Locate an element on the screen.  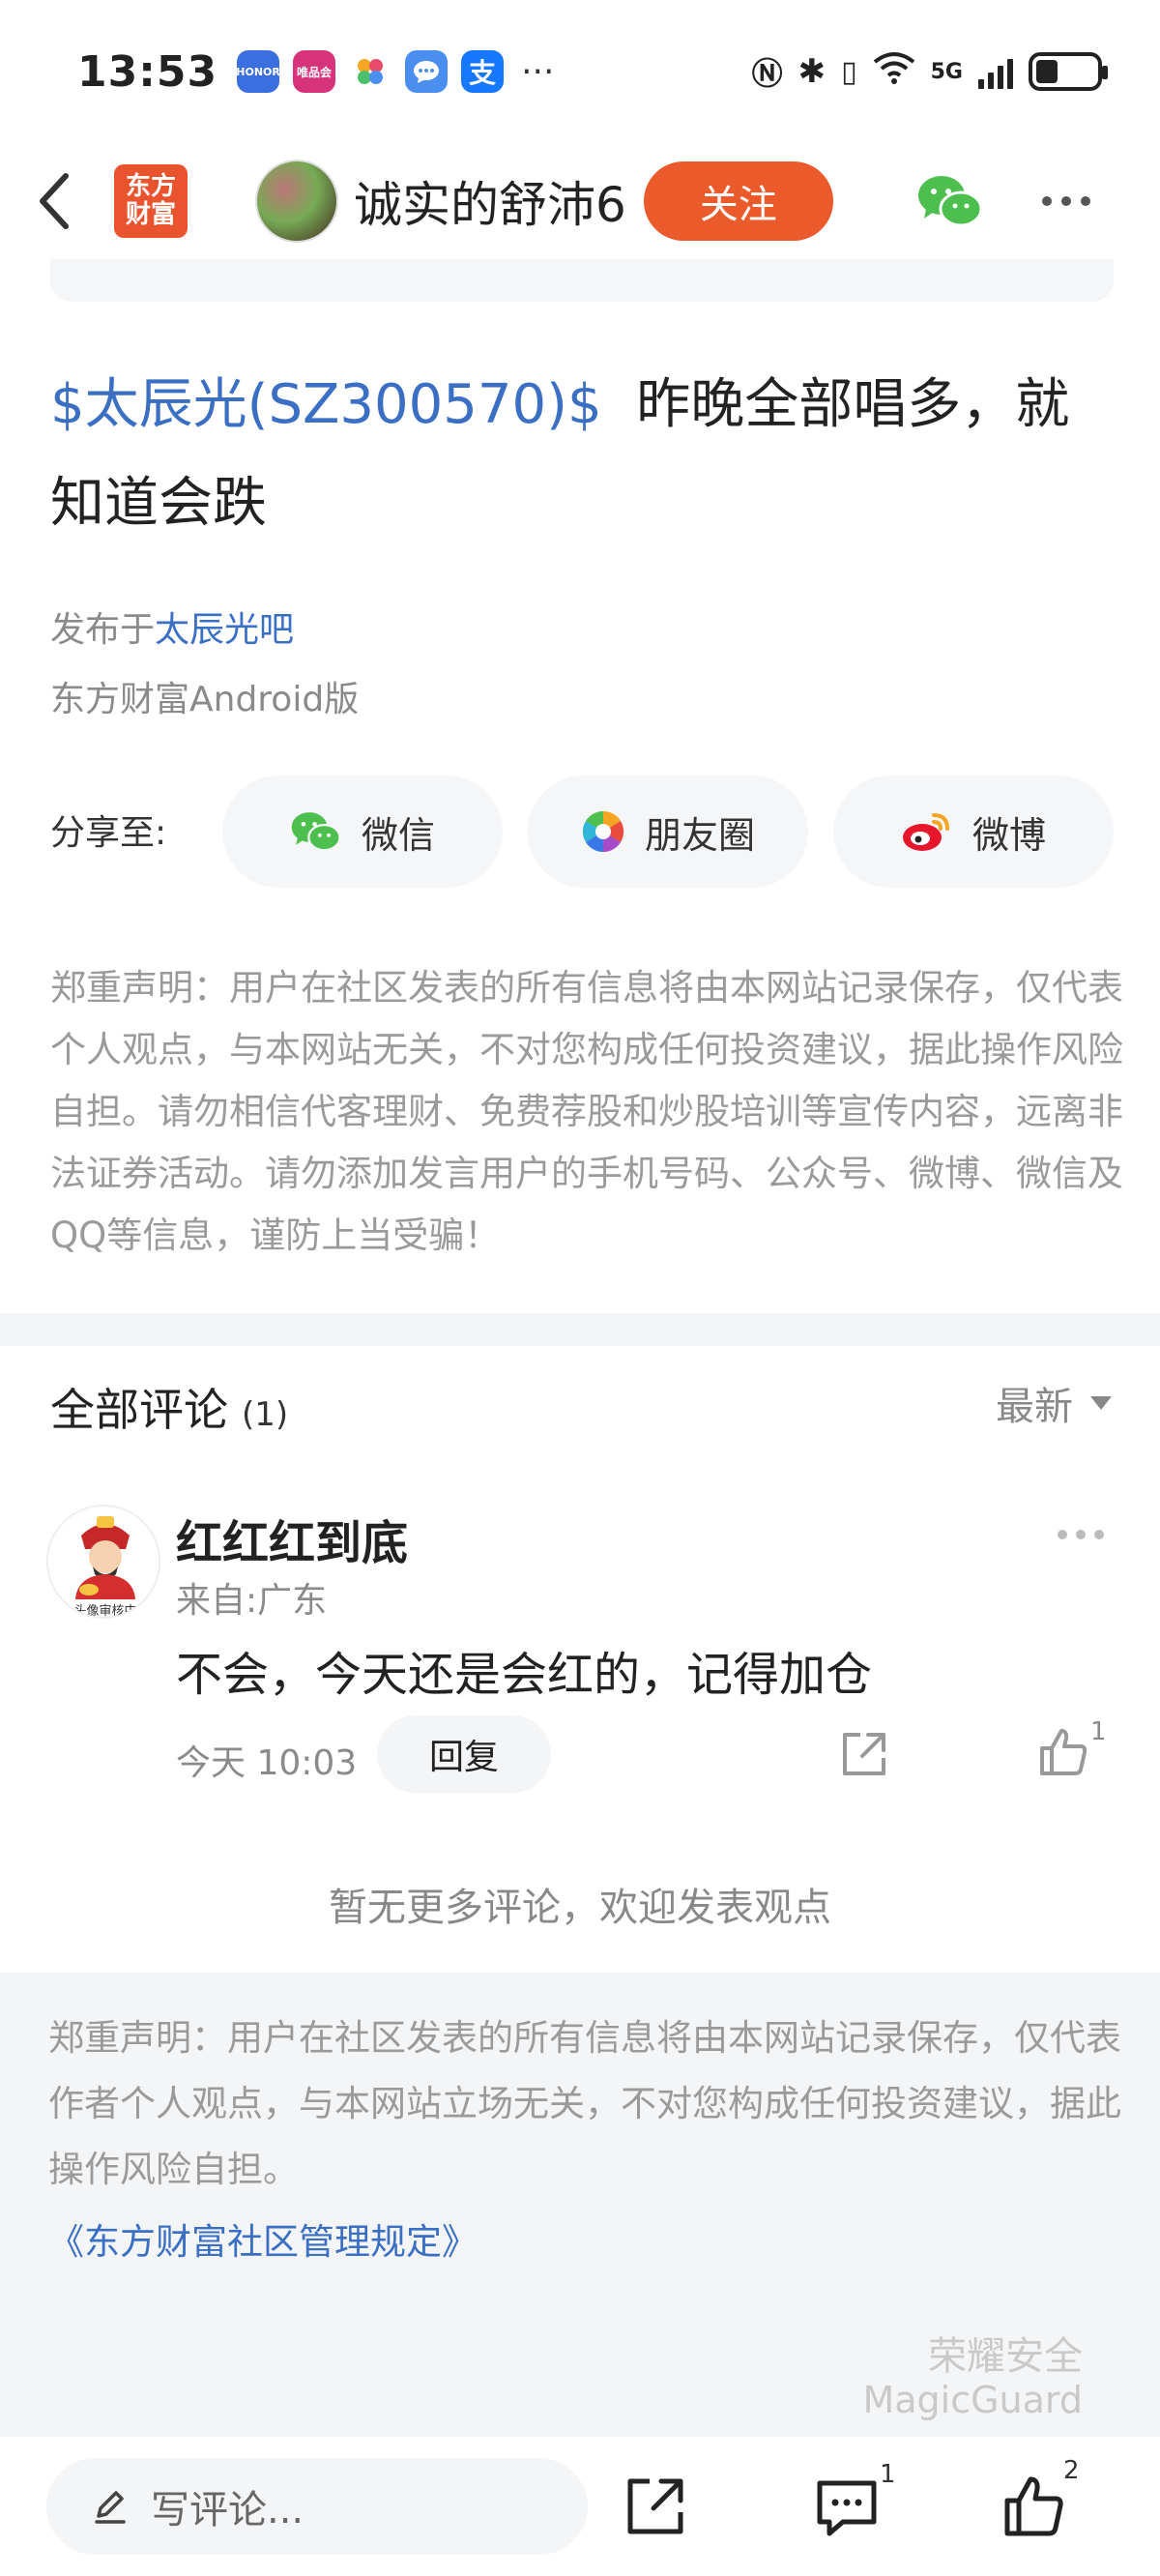
network-type: 5G is located at coordinates (946, 71).